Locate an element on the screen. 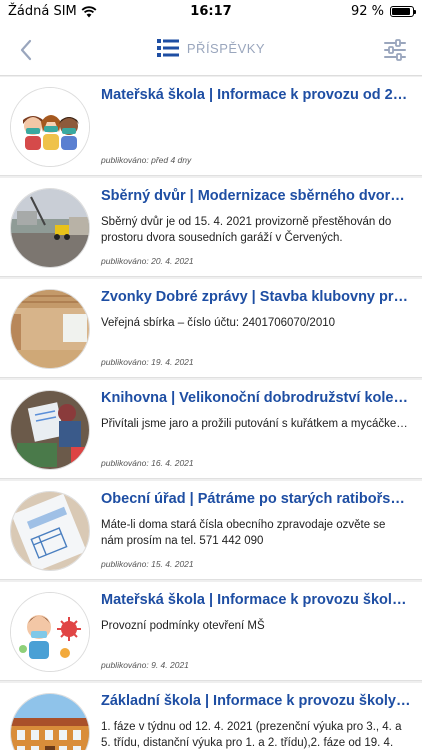 The height and width of the screenshot is (750, 422). nav-title-group: PŘÍSPĚVKY is located at coordinates (211, 48).